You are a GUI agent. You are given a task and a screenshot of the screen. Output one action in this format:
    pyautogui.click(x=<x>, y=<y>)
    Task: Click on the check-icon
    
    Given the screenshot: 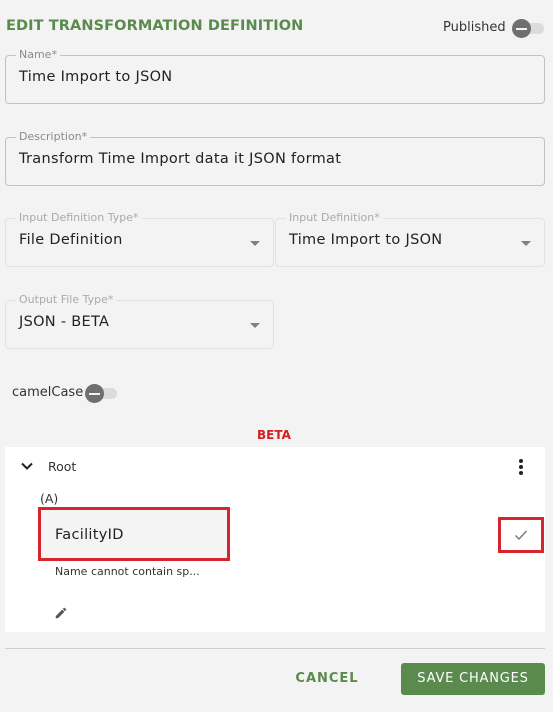 What is the action you would take?
    pyautogui.click(x=521, y=535)
    